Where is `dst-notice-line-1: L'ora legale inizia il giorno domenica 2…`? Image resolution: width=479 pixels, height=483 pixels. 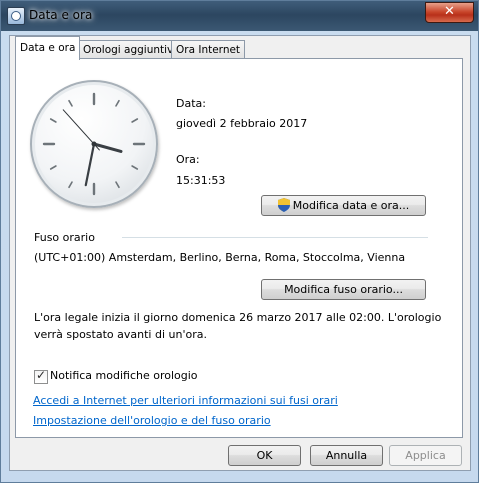
dst-notice-line-1: L'ora legale inizia il giorno domenica 2… is located at coordinates (238, 317).